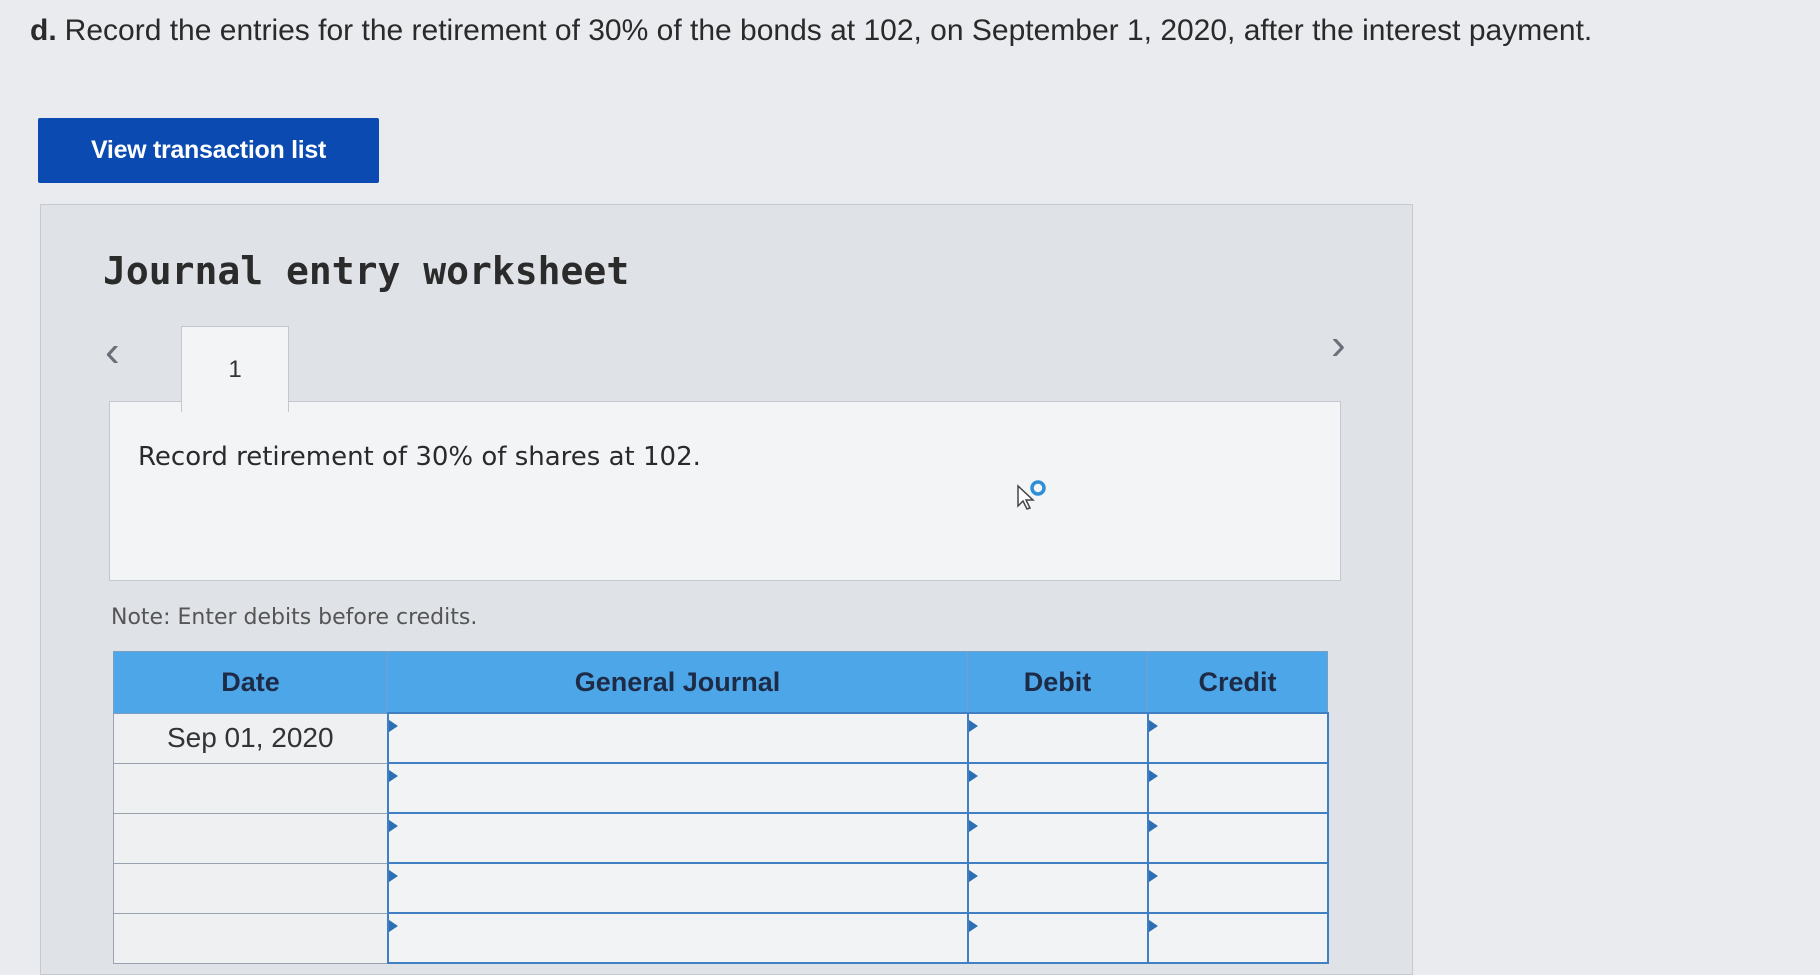 The image size is (1820, 975). I want to click on header-general-journal: General Journal, so click(677, 682).